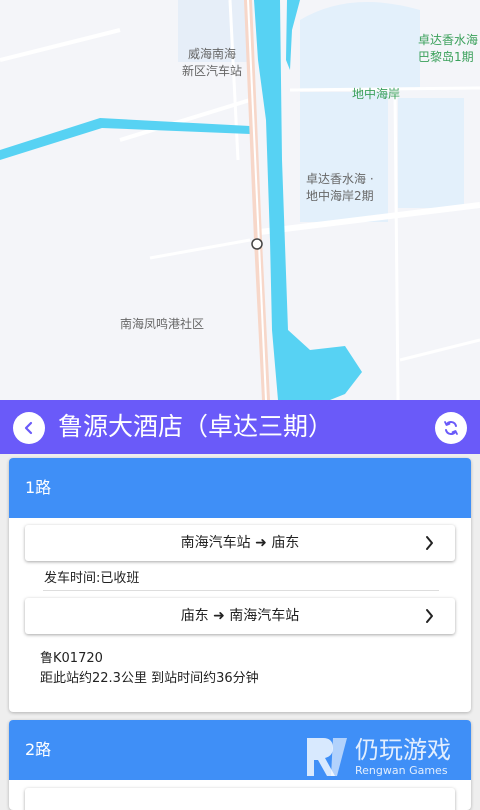  What do you see at coordinates (448, 48) in the screenshot?
I see `map-label-zhuoda-bali: 卓达香水海 巴黎岛1期` at bounding box center [448, 48].